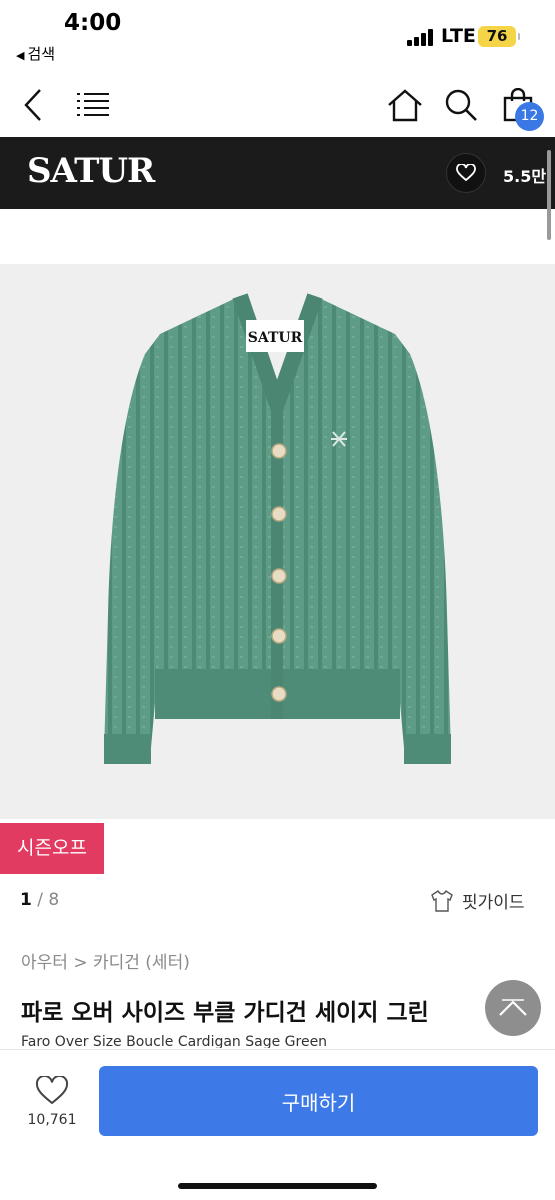  What do you see at coordinates (421, 37) in the screenshot?
I see `signal-icon` at bounding box center [421, 37].